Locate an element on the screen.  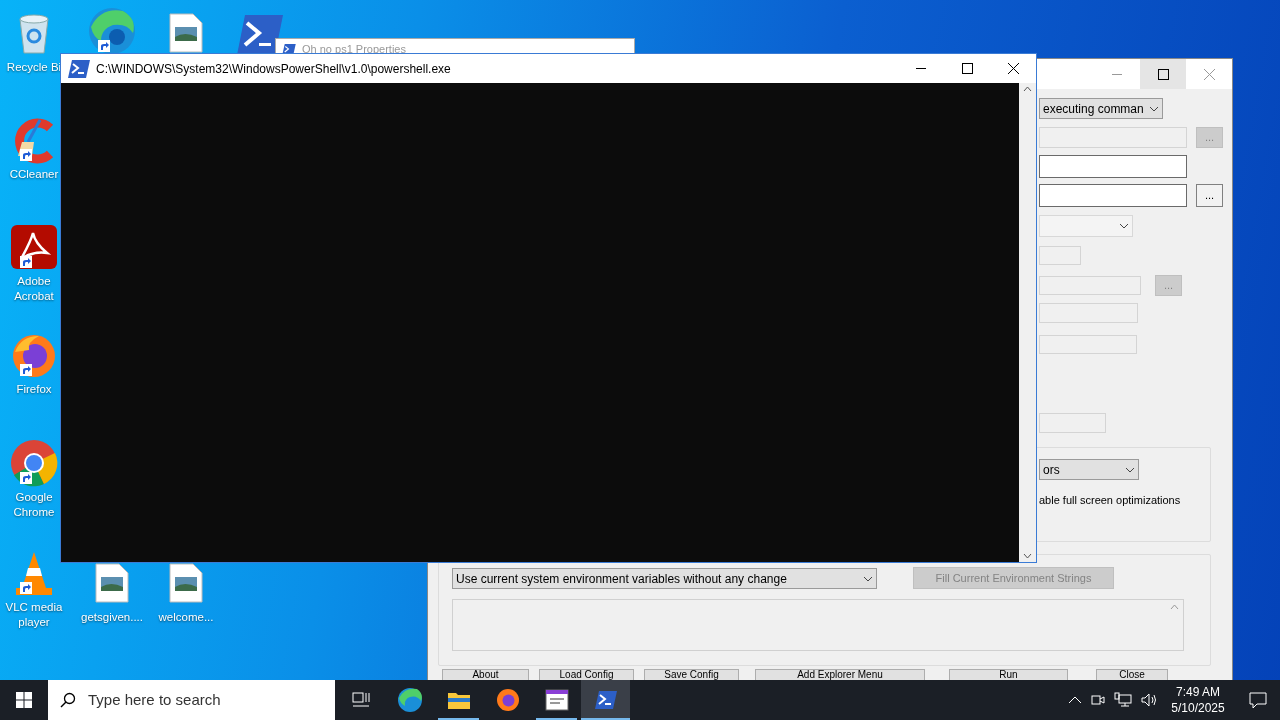
volume-icon is located at coordinates (1149, 700).